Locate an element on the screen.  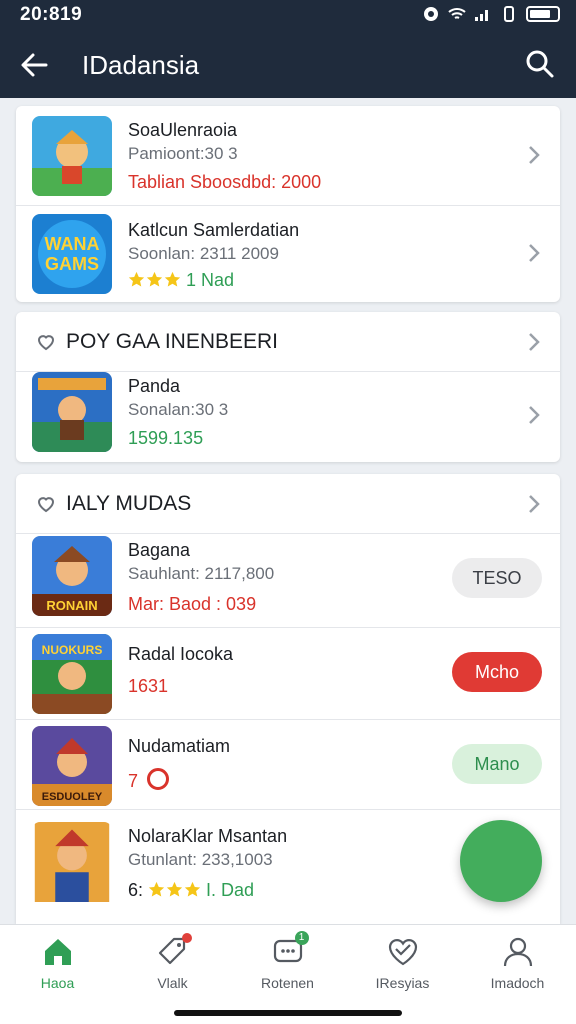
app-bar: IDadansia is located at coordinates (288, 64).